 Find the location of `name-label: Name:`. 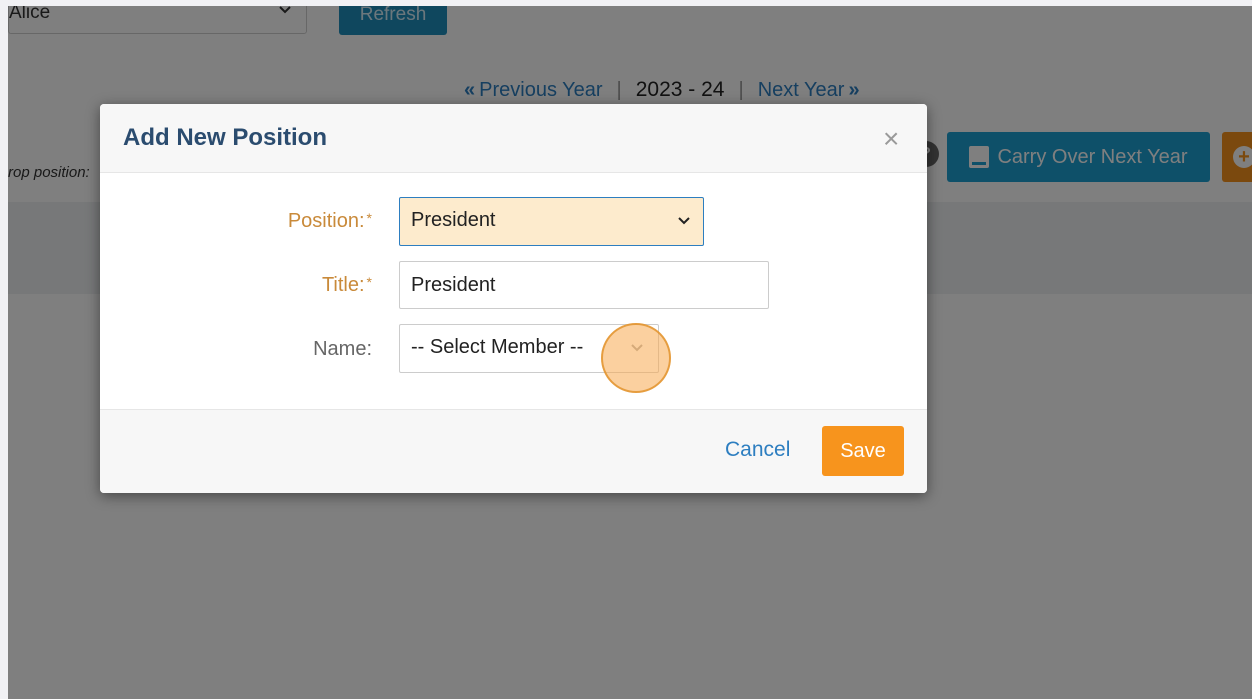

name-label: Name: is located at coordinates (282, 349).